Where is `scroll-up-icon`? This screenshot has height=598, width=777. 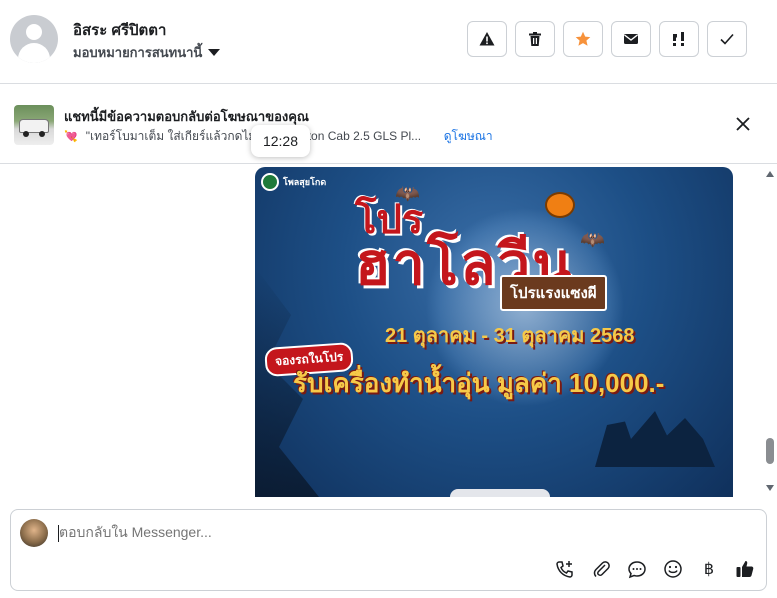 scroll-up-icon is located at coordinates (770, 174).